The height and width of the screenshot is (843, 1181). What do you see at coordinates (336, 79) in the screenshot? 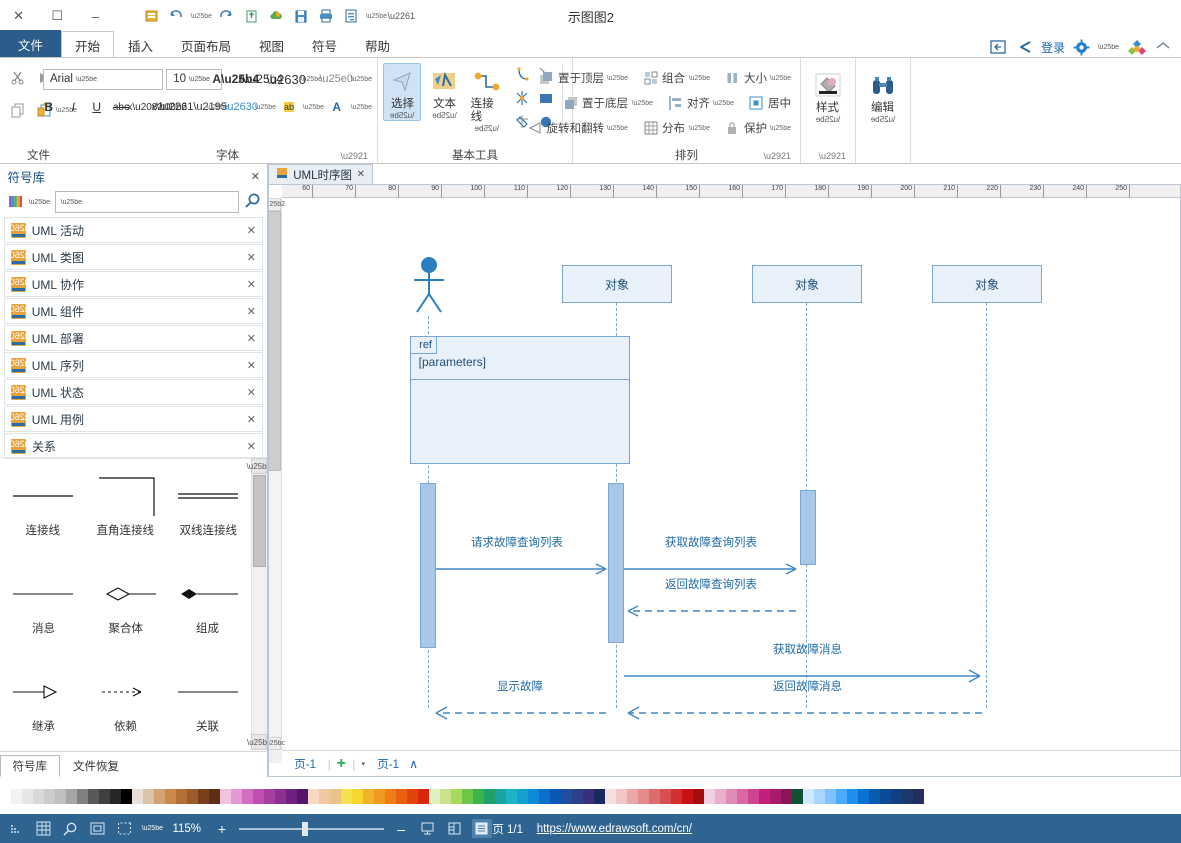
I see `text-arc-button: \u25e0` at bounding box center [336, 79].